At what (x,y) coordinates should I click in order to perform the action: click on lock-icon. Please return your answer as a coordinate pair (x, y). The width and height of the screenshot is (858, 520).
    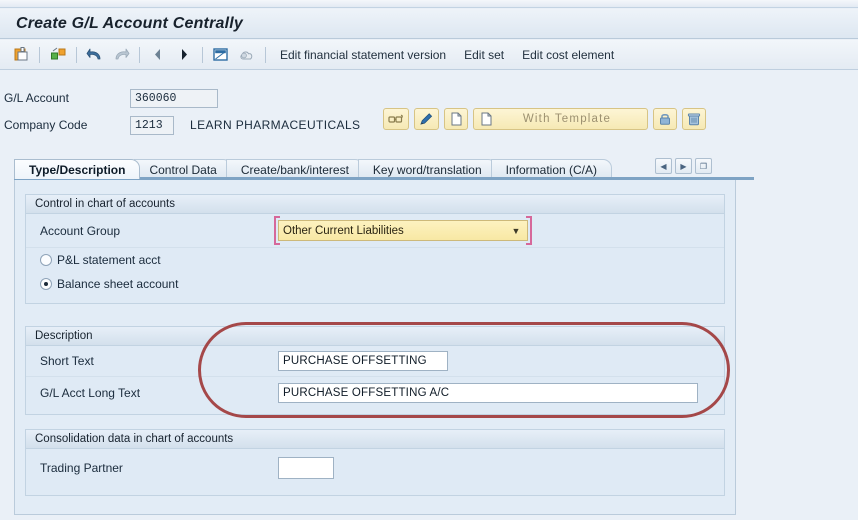
    Looking at the image, I should click on (665, 119).